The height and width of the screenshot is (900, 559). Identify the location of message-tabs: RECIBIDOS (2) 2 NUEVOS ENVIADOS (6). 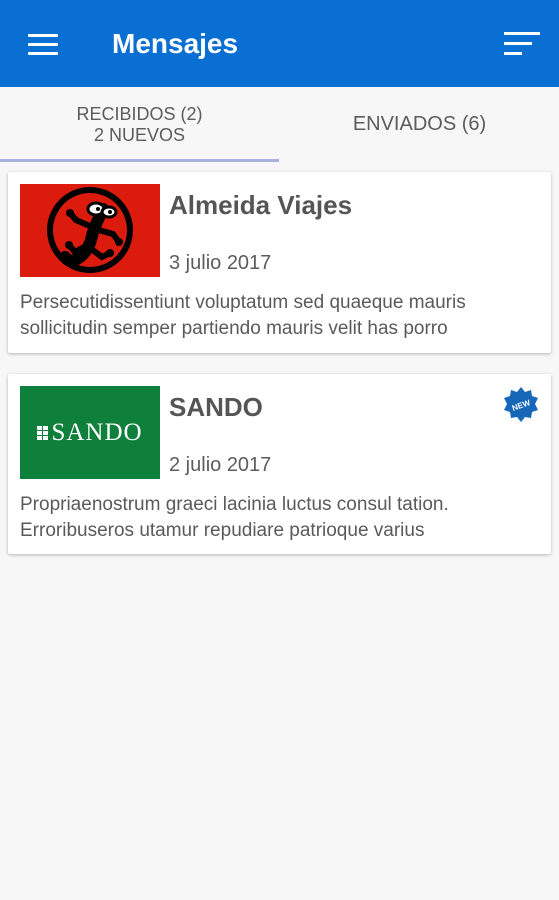
(279, 124).